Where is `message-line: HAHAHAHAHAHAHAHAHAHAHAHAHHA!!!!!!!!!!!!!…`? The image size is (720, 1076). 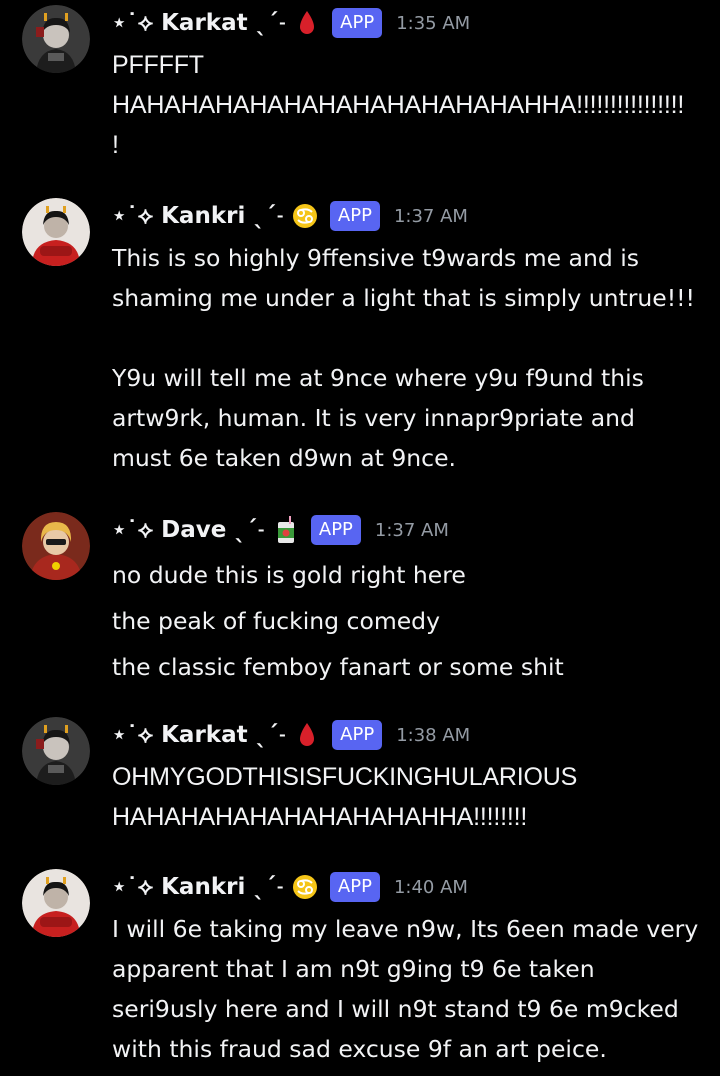 message-line: HAHAHAHAHAHAHAHAHAHAHAHAHHA!!!!!!!!!!!!!… is located at coordinates (398, 105).